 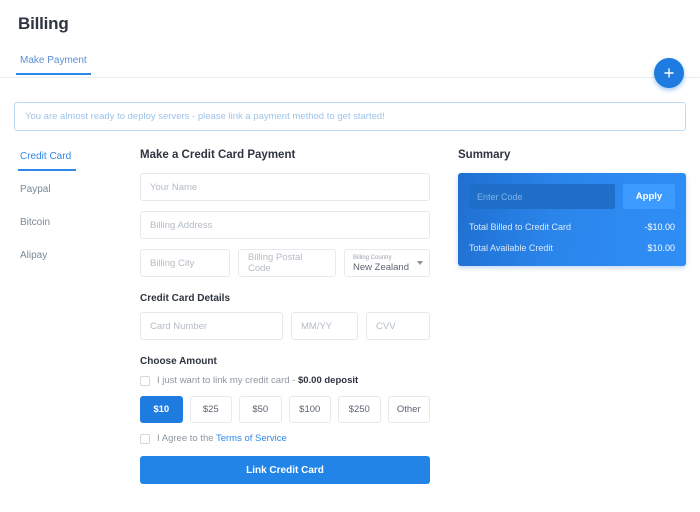 What do you see at coordinates (185, 263) in the screenshot?
I see `billing-city-input: Billing City` at bounding box center [185, 263].